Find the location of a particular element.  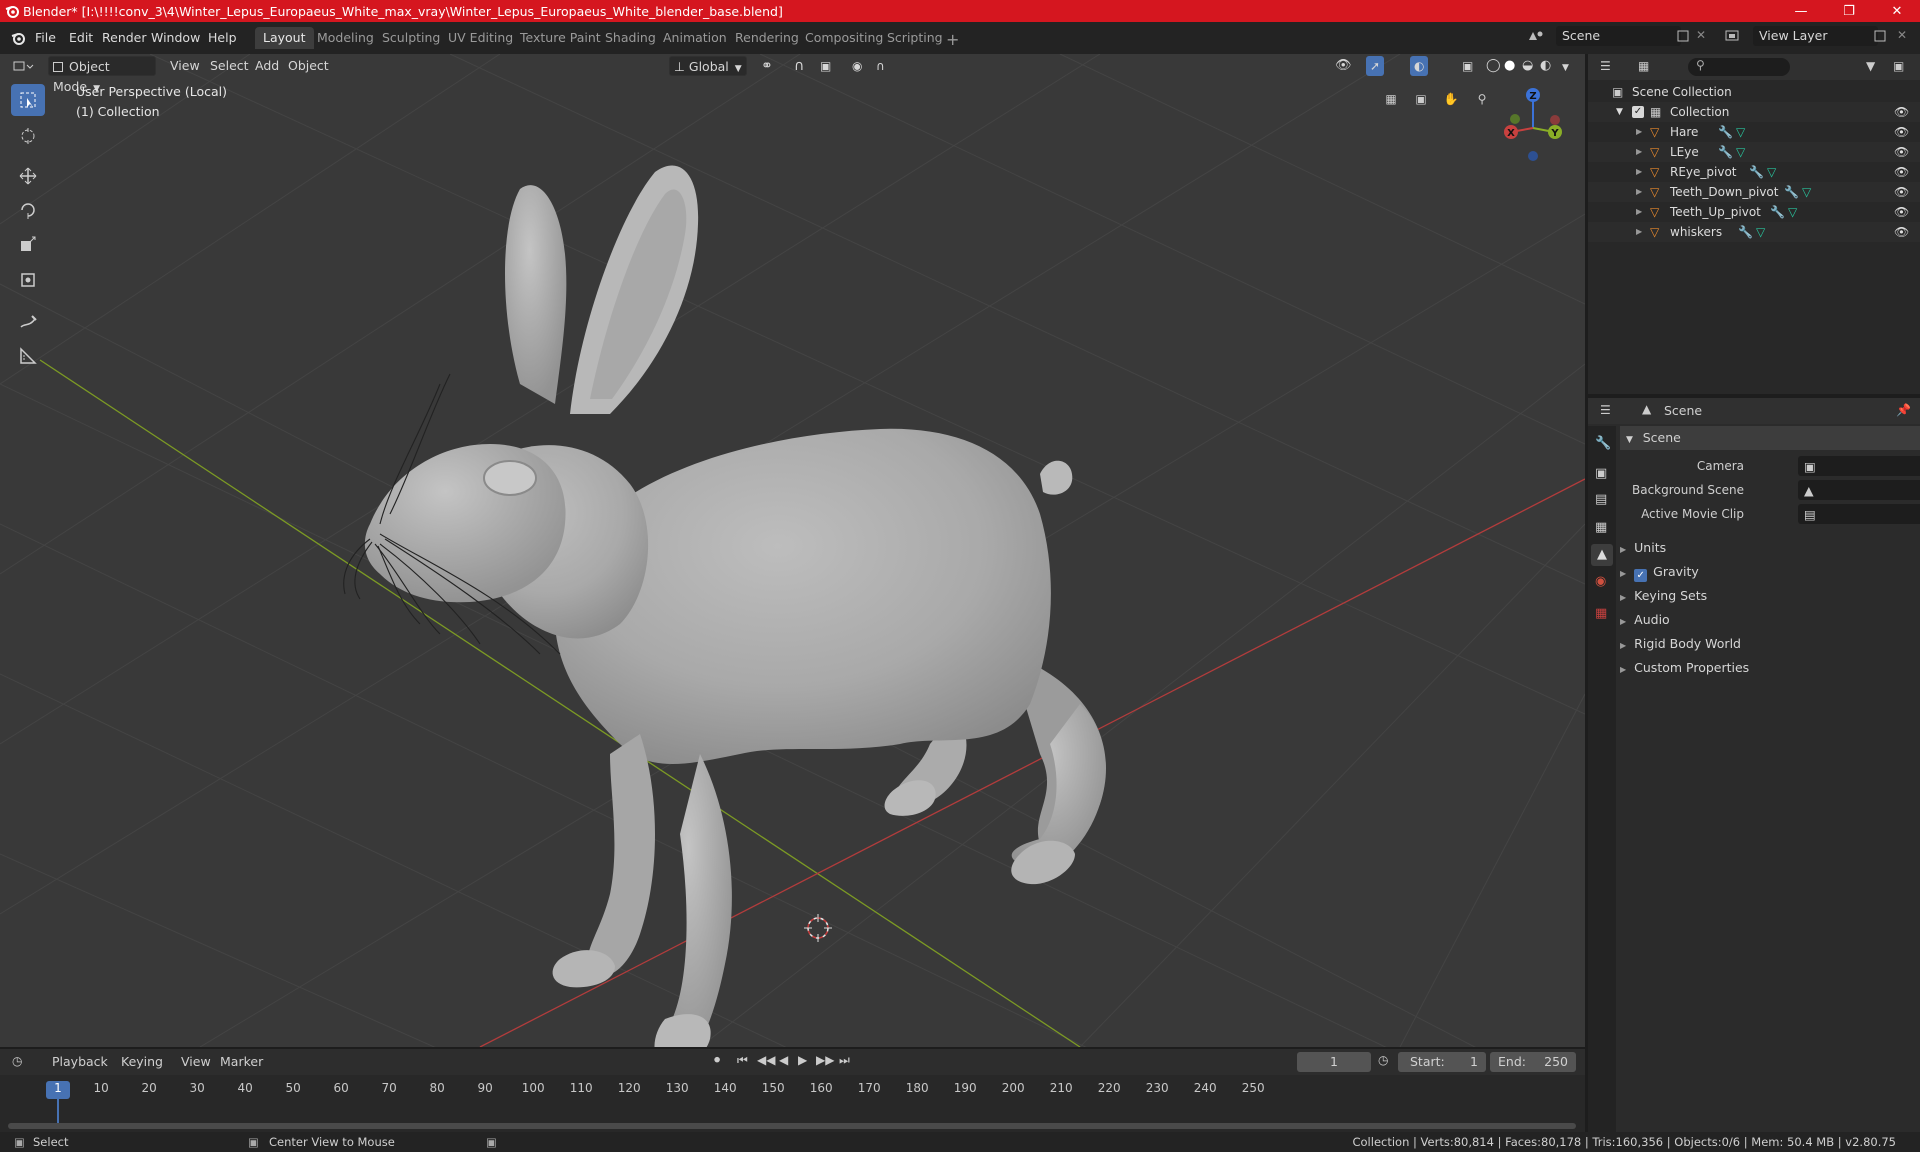

cursor-tool is located at coordinates (28, 136).